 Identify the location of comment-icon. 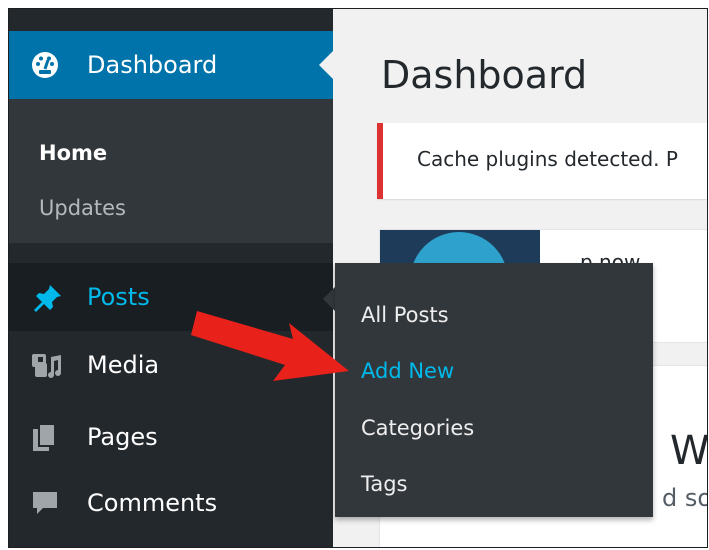
(45, 503).